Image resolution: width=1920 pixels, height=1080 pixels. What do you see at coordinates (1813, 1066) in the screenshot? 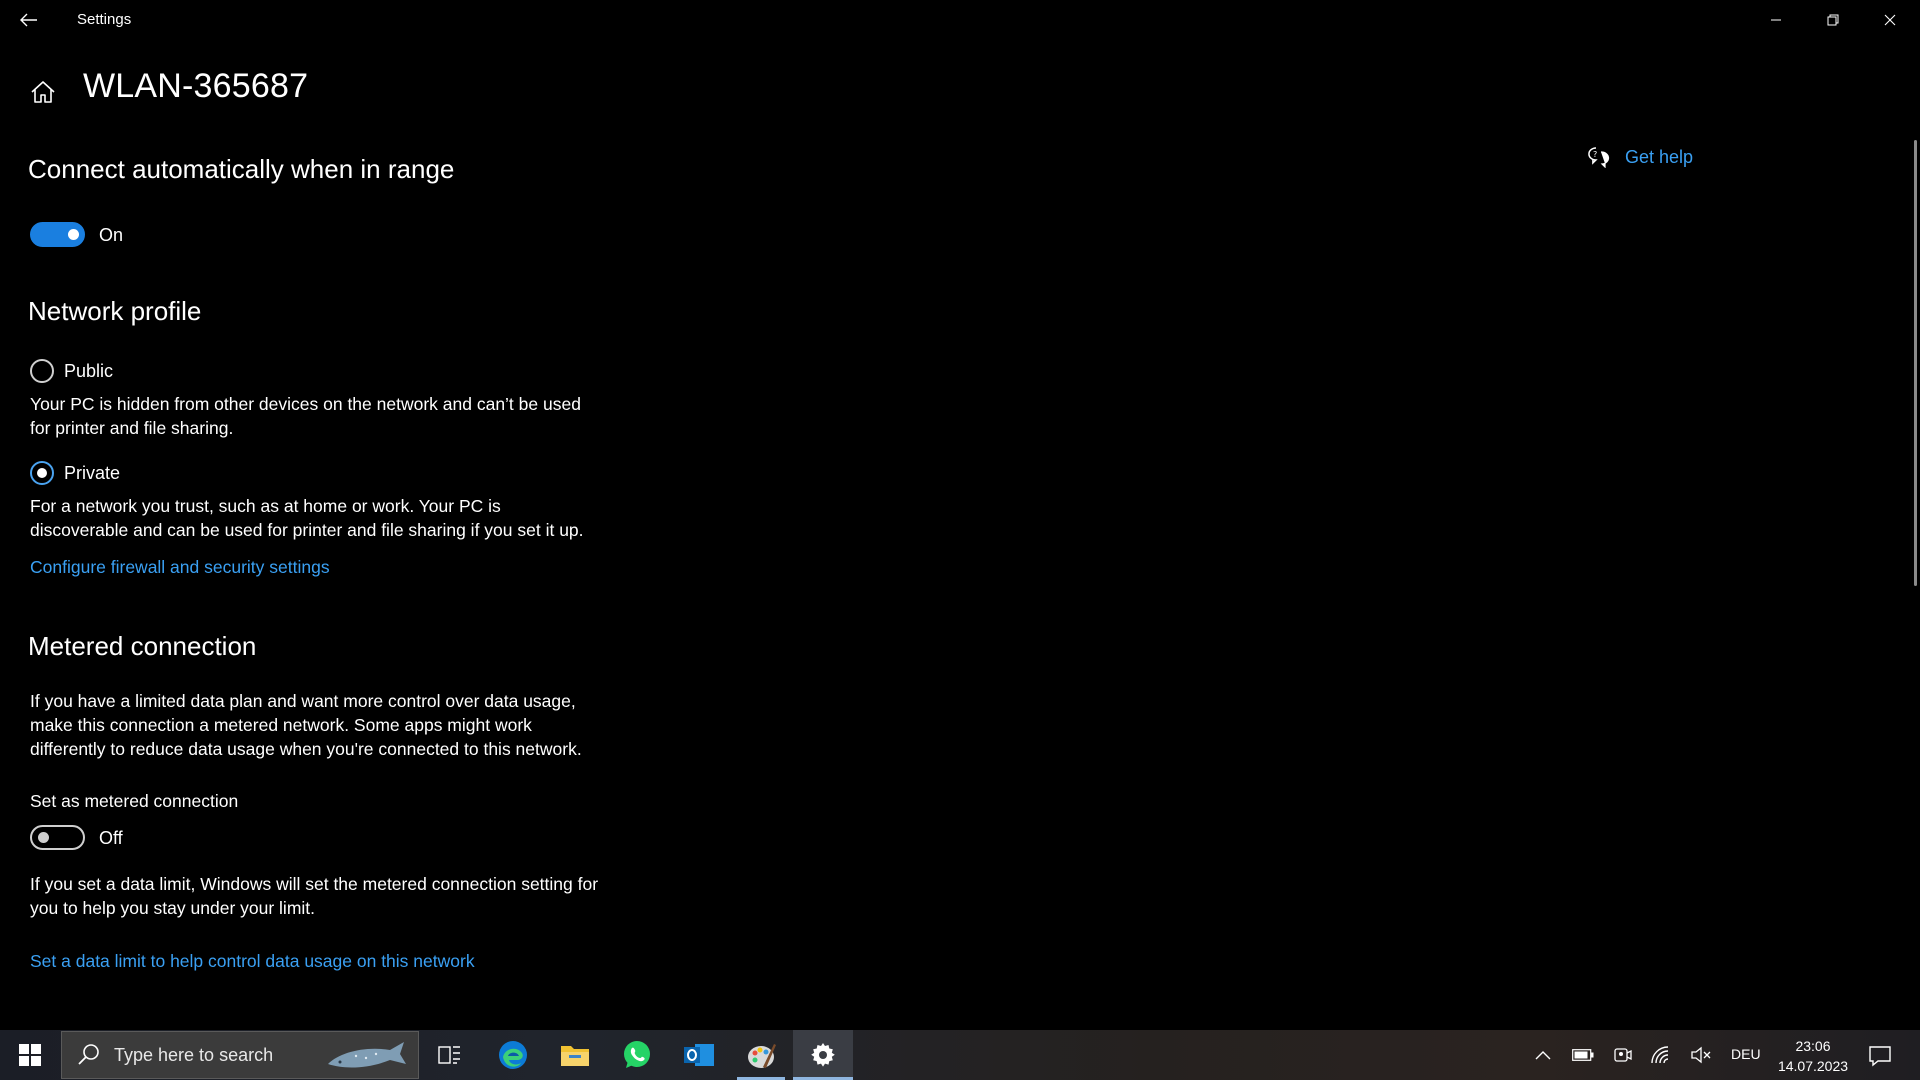
I see `clock-date: 14.07.2023` at bounding box center [1813, 1066].